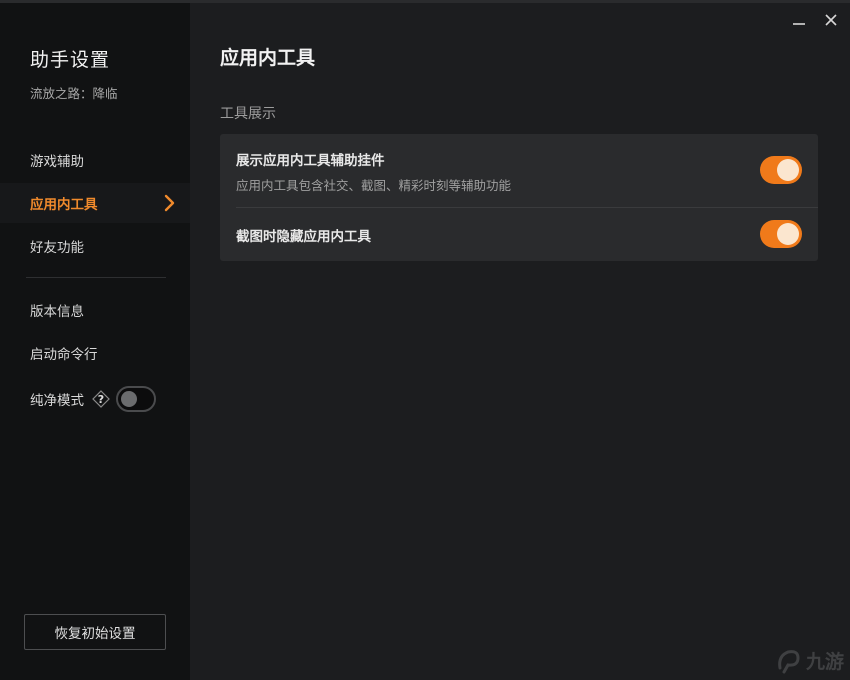 Image resolution: width=850 pixels, height=680 pixels. I want to click on sidebar-item-version-info: 版本信息, so click(95, 310).